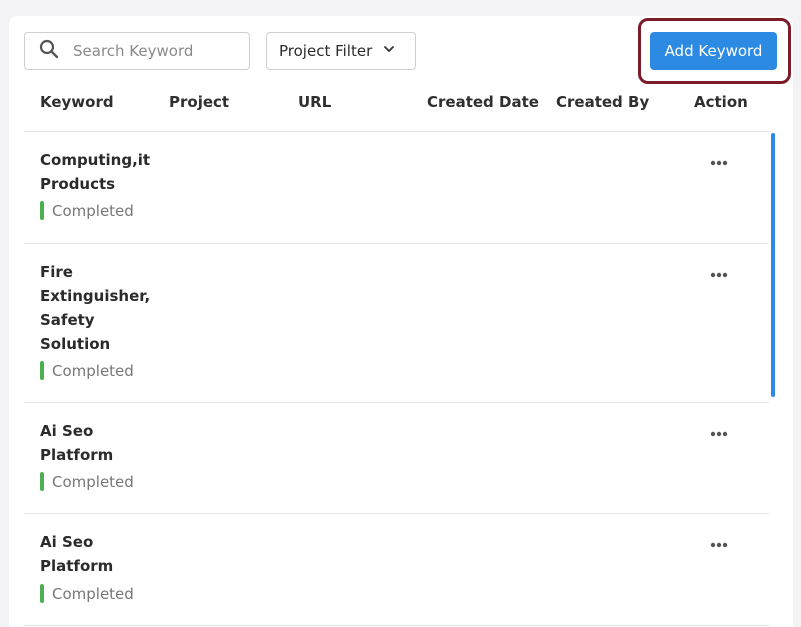  I want to click on column-header-action: Action, so click(721, 102).